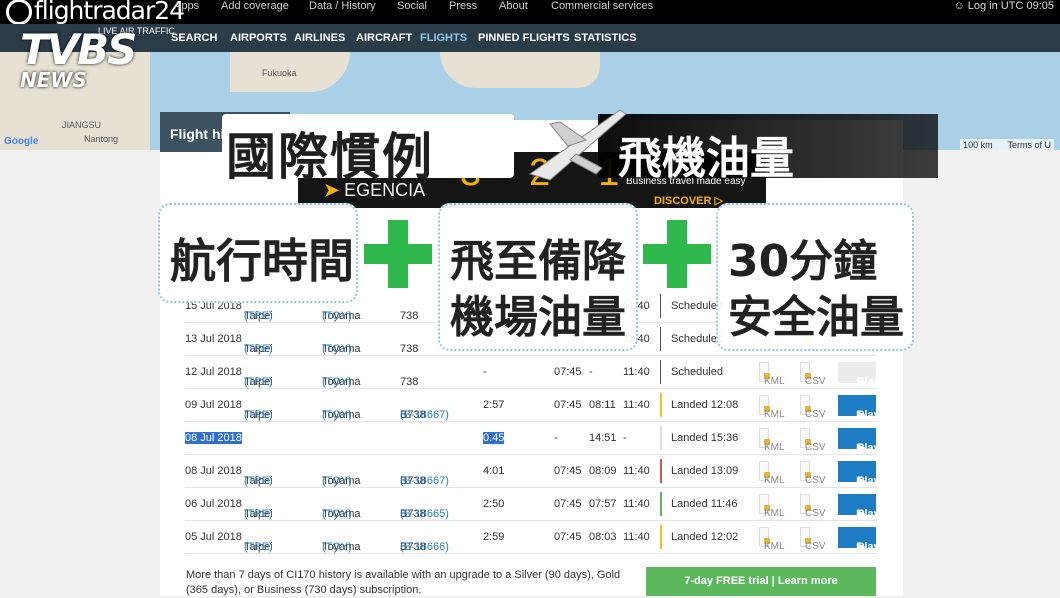 The width and height of the screenshot is (1060, 598). I want to click on flight-date: 06 Jul 2018, so click(213, 504).